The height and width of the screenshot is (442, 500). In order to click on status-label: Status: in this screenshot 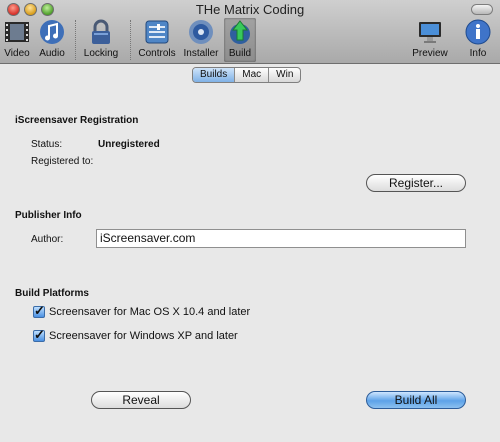, I will do `click(47, 144)`.